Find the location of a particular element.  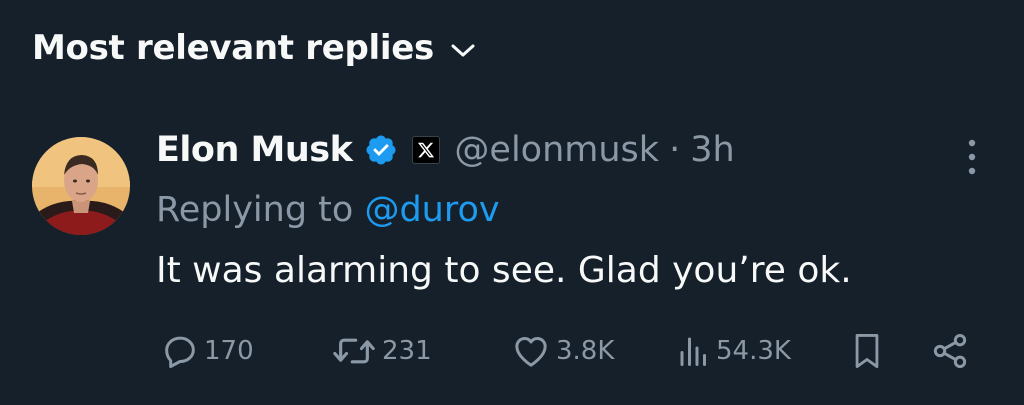

replying-to-mention: @durov is located at coordinates (431, 210).